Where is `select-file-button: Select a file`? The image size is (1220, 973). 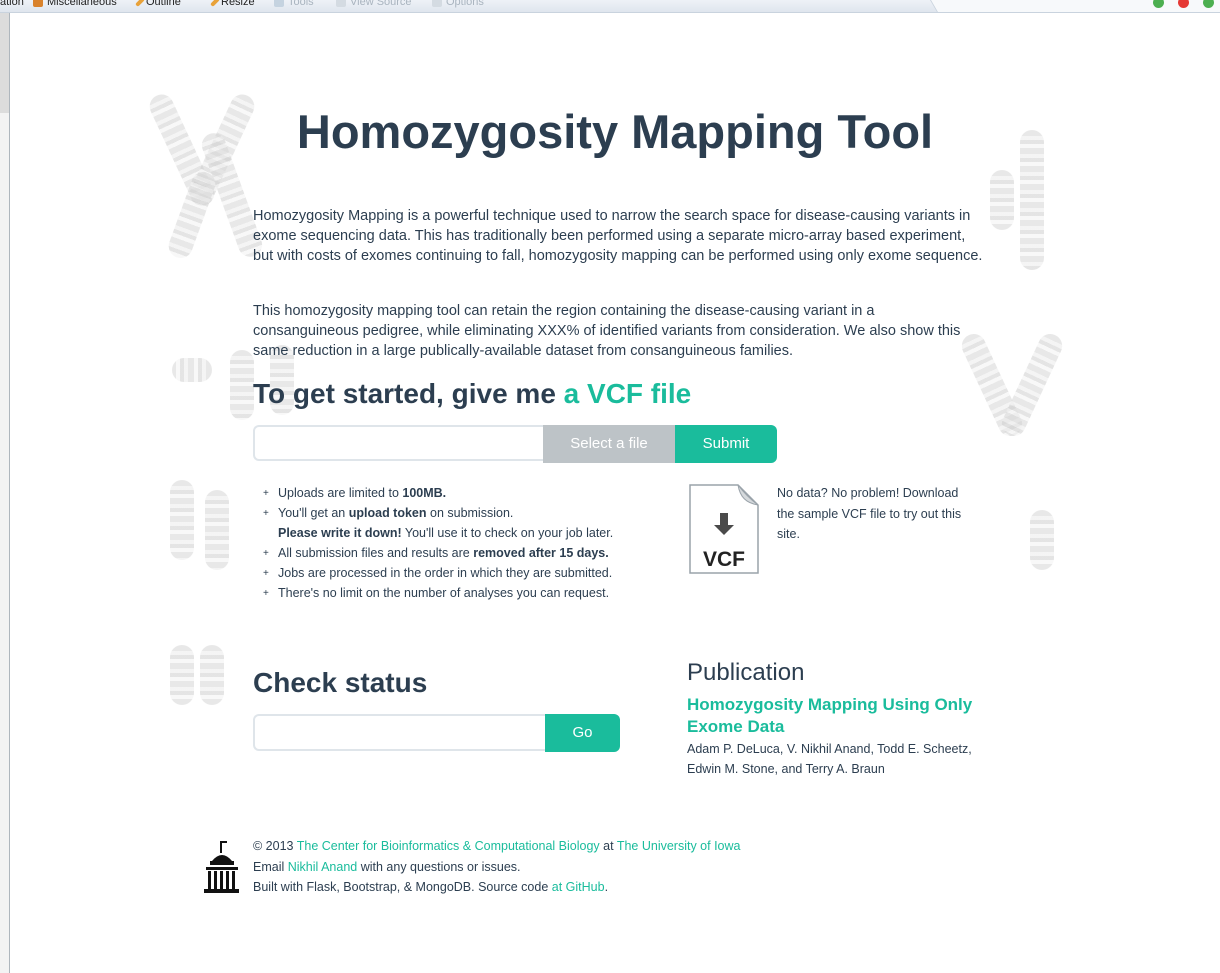 select-file-button: Select a file is located at coordinates (609, 444).